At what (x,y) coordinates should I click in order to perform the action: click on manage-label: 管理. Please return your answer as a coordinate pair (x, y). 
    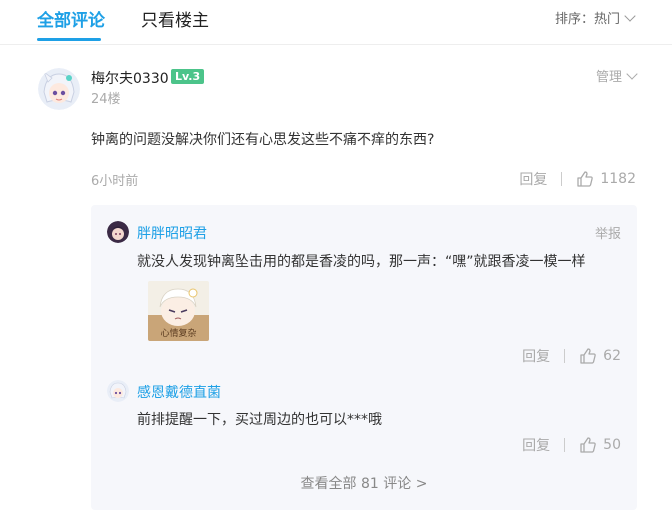
    Looking at the image, I should click on (608, 77).